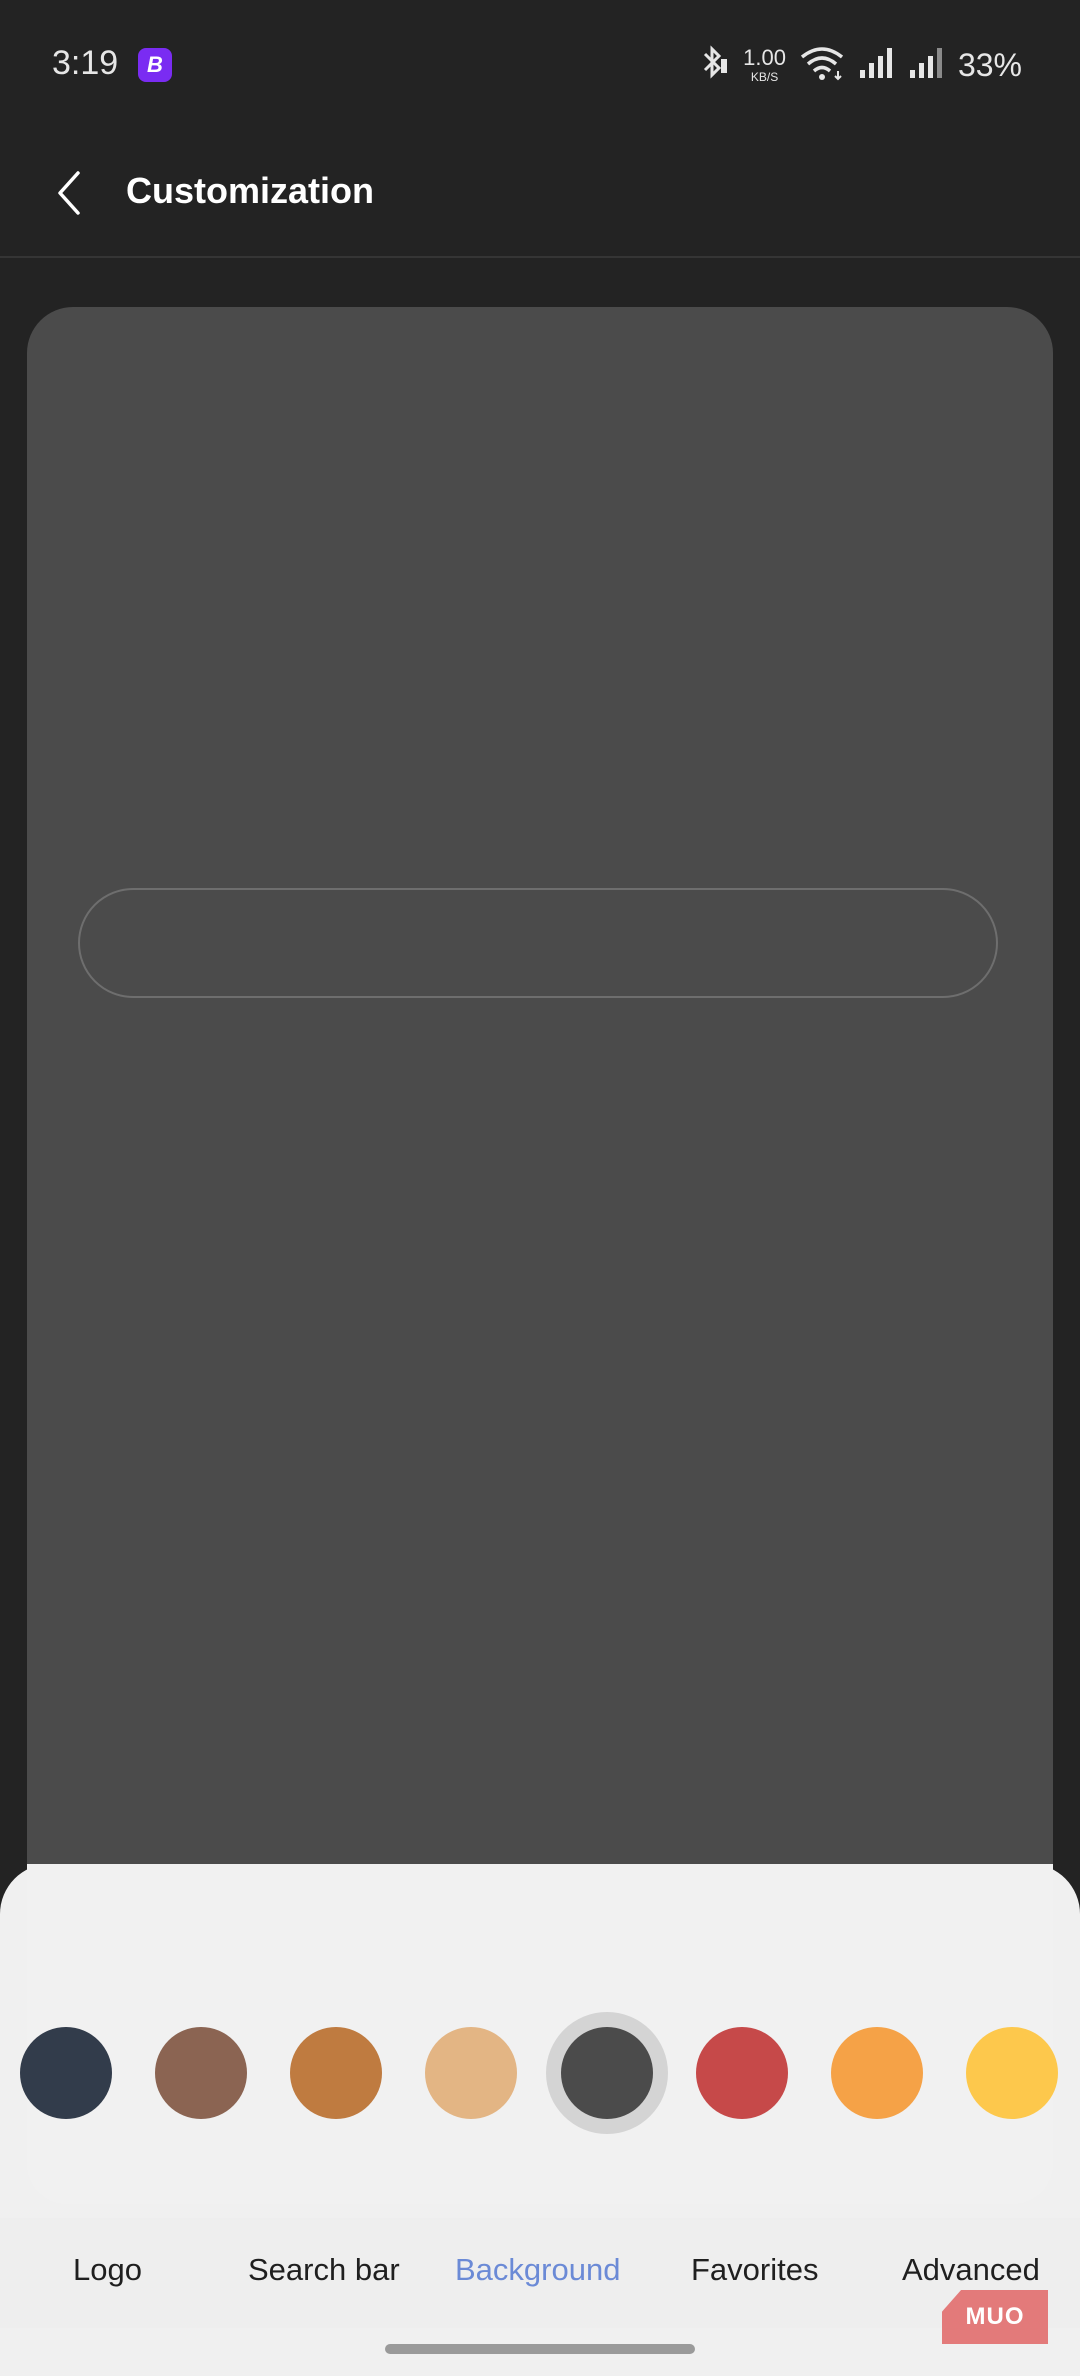 This screenshot has width=1080, height=2376. I want to click on tab-search-bar: Search bar, so click(324, 2270).